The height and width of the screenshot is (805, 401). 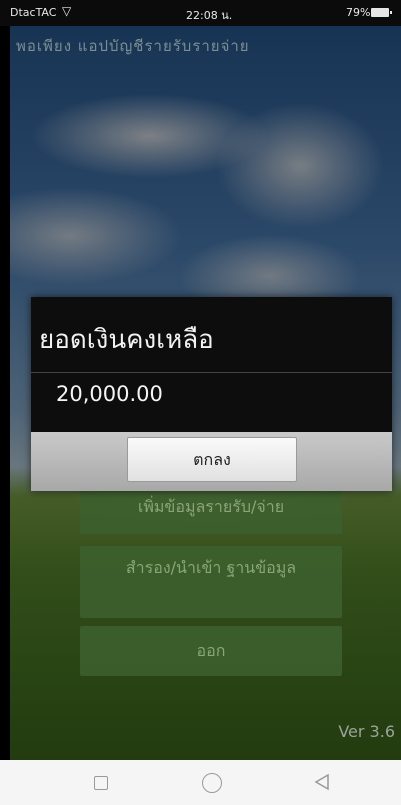 What do you see at coordinates (381, 12) in the screenshot?
I see `battery-icon` at bounding box center [381, 12].